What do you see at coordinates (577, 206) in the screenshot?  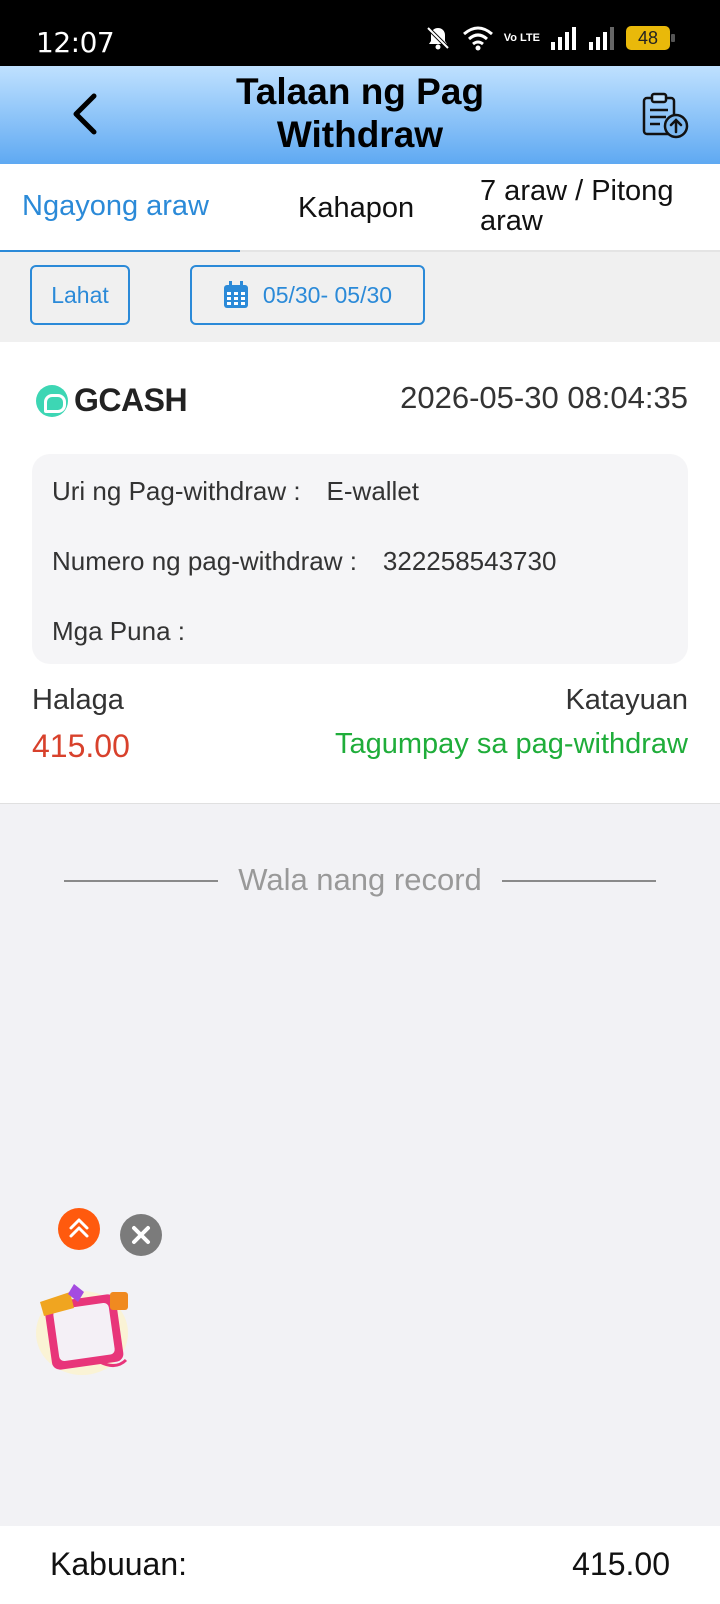 I see `tab-seven-days-label: 7 araw / Pitong araw` at bounding box center [577, 206].